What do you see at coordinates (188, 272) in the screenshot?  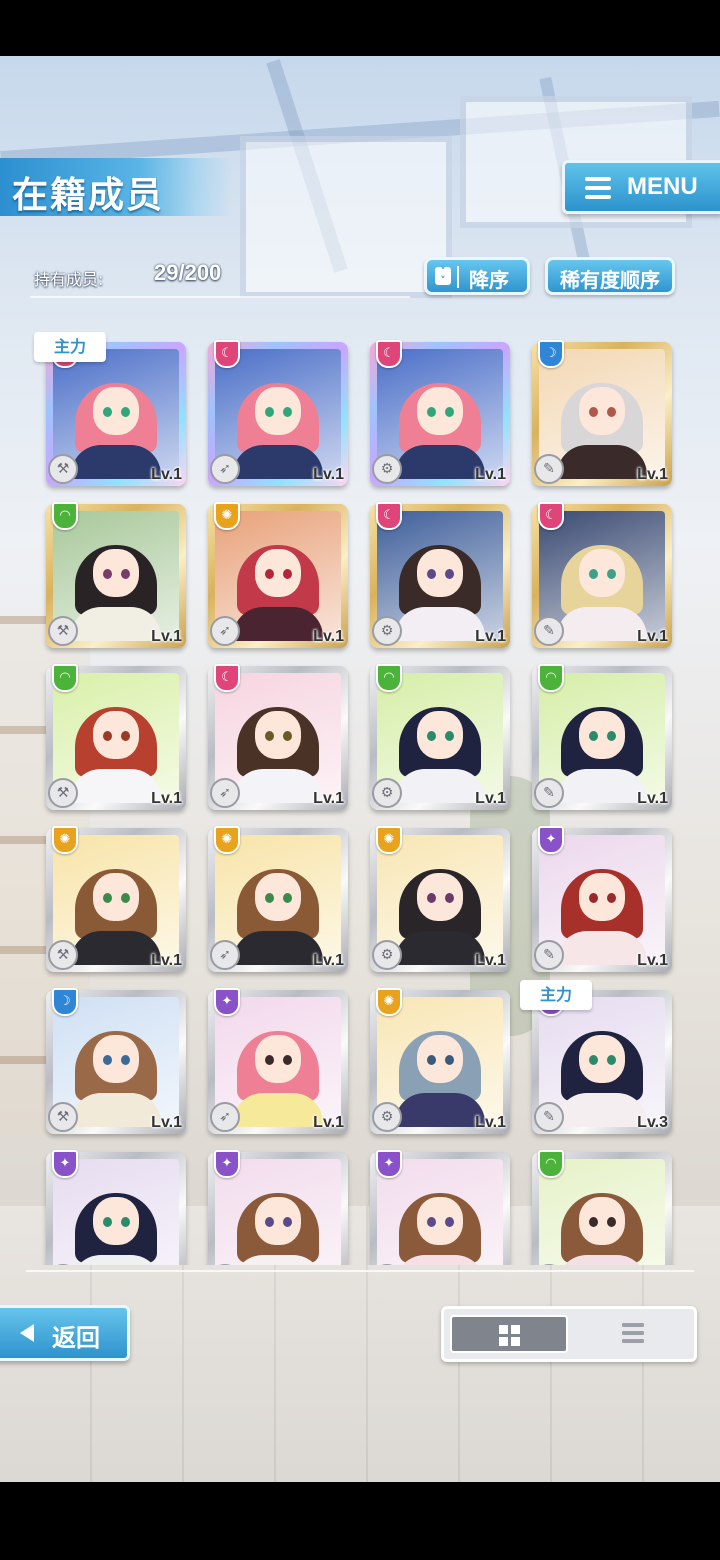 I see `owned-members-count: 29/200` at bounding box center [188, 272].